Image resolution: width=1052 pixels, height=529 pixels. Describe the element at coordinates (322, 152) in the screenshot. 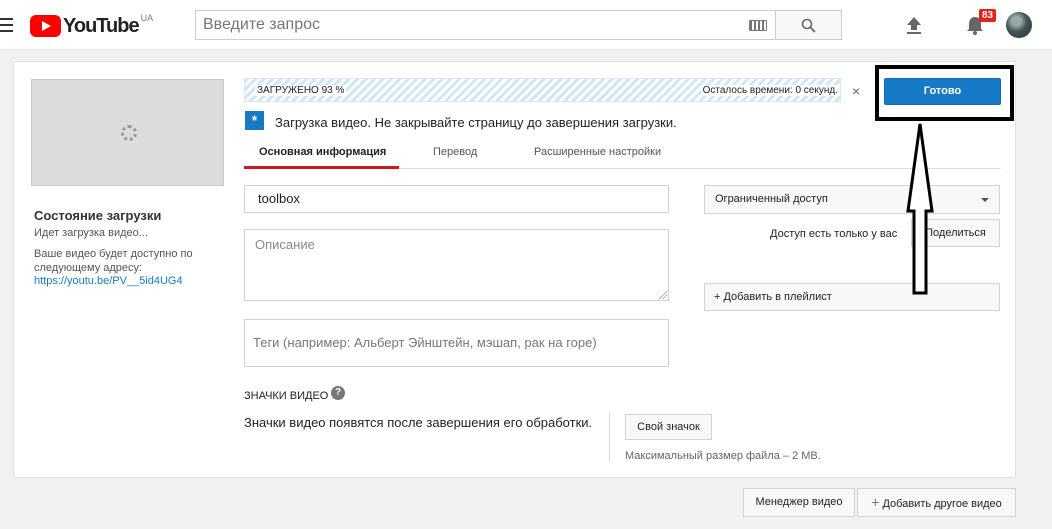

I see `tab-basic-info: Основная информация` at that location.